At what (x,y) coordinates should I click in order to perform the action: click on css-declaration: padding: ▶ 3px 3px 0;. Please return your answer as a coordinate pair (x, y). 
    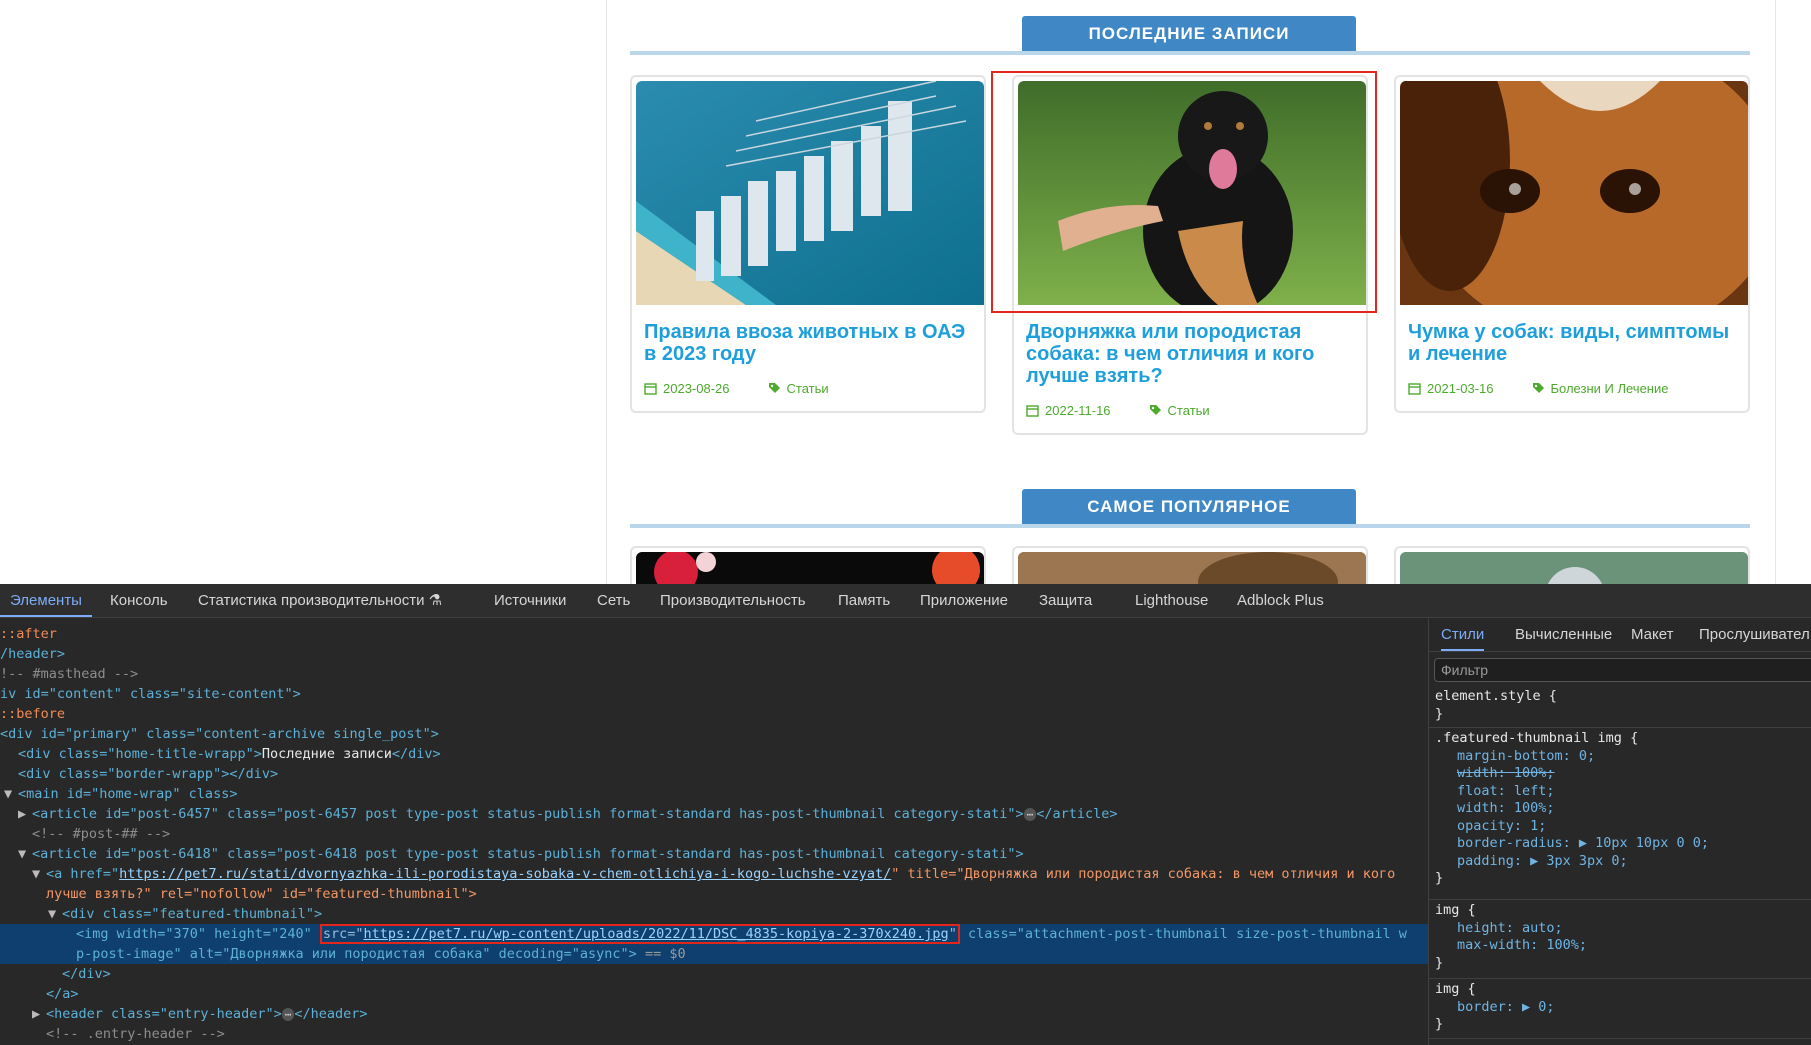
    Looking at the image, I should click on (1620, 862).